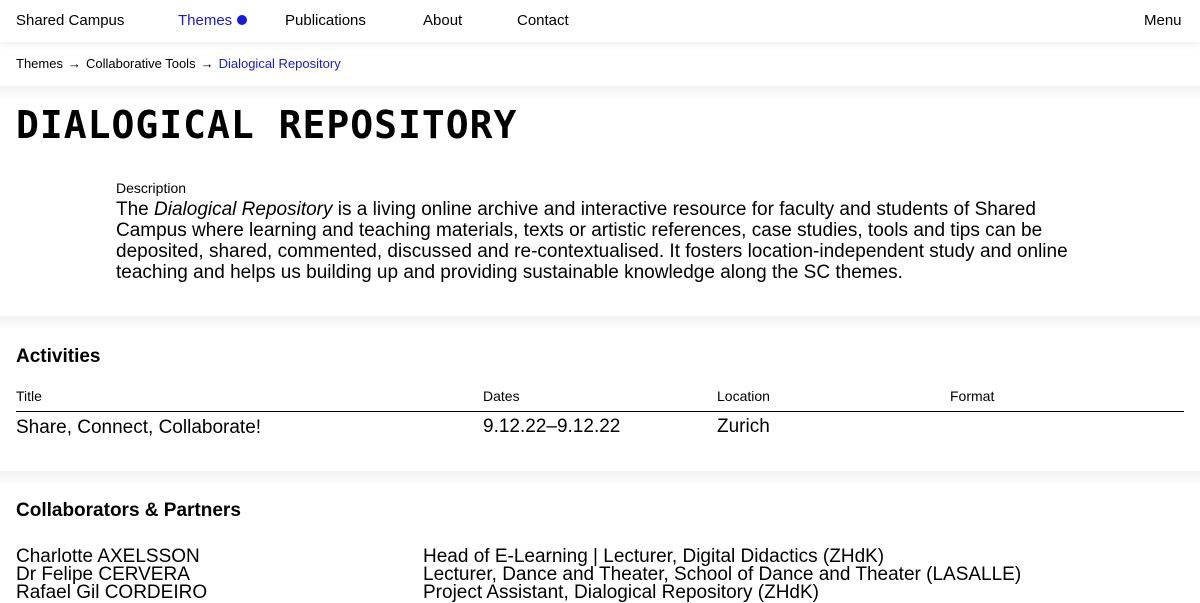  I want to click on description-label: Description, so click(151, 188).